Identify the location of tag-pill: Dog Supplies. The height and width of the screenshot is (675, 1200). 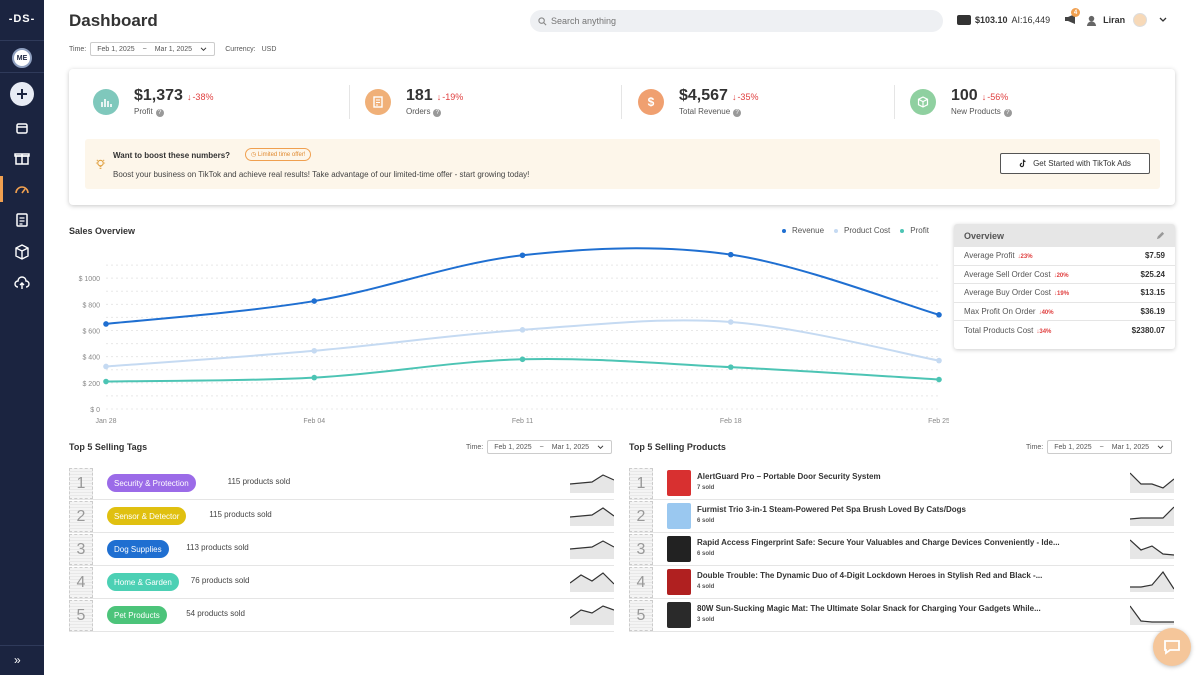
(138, 549).